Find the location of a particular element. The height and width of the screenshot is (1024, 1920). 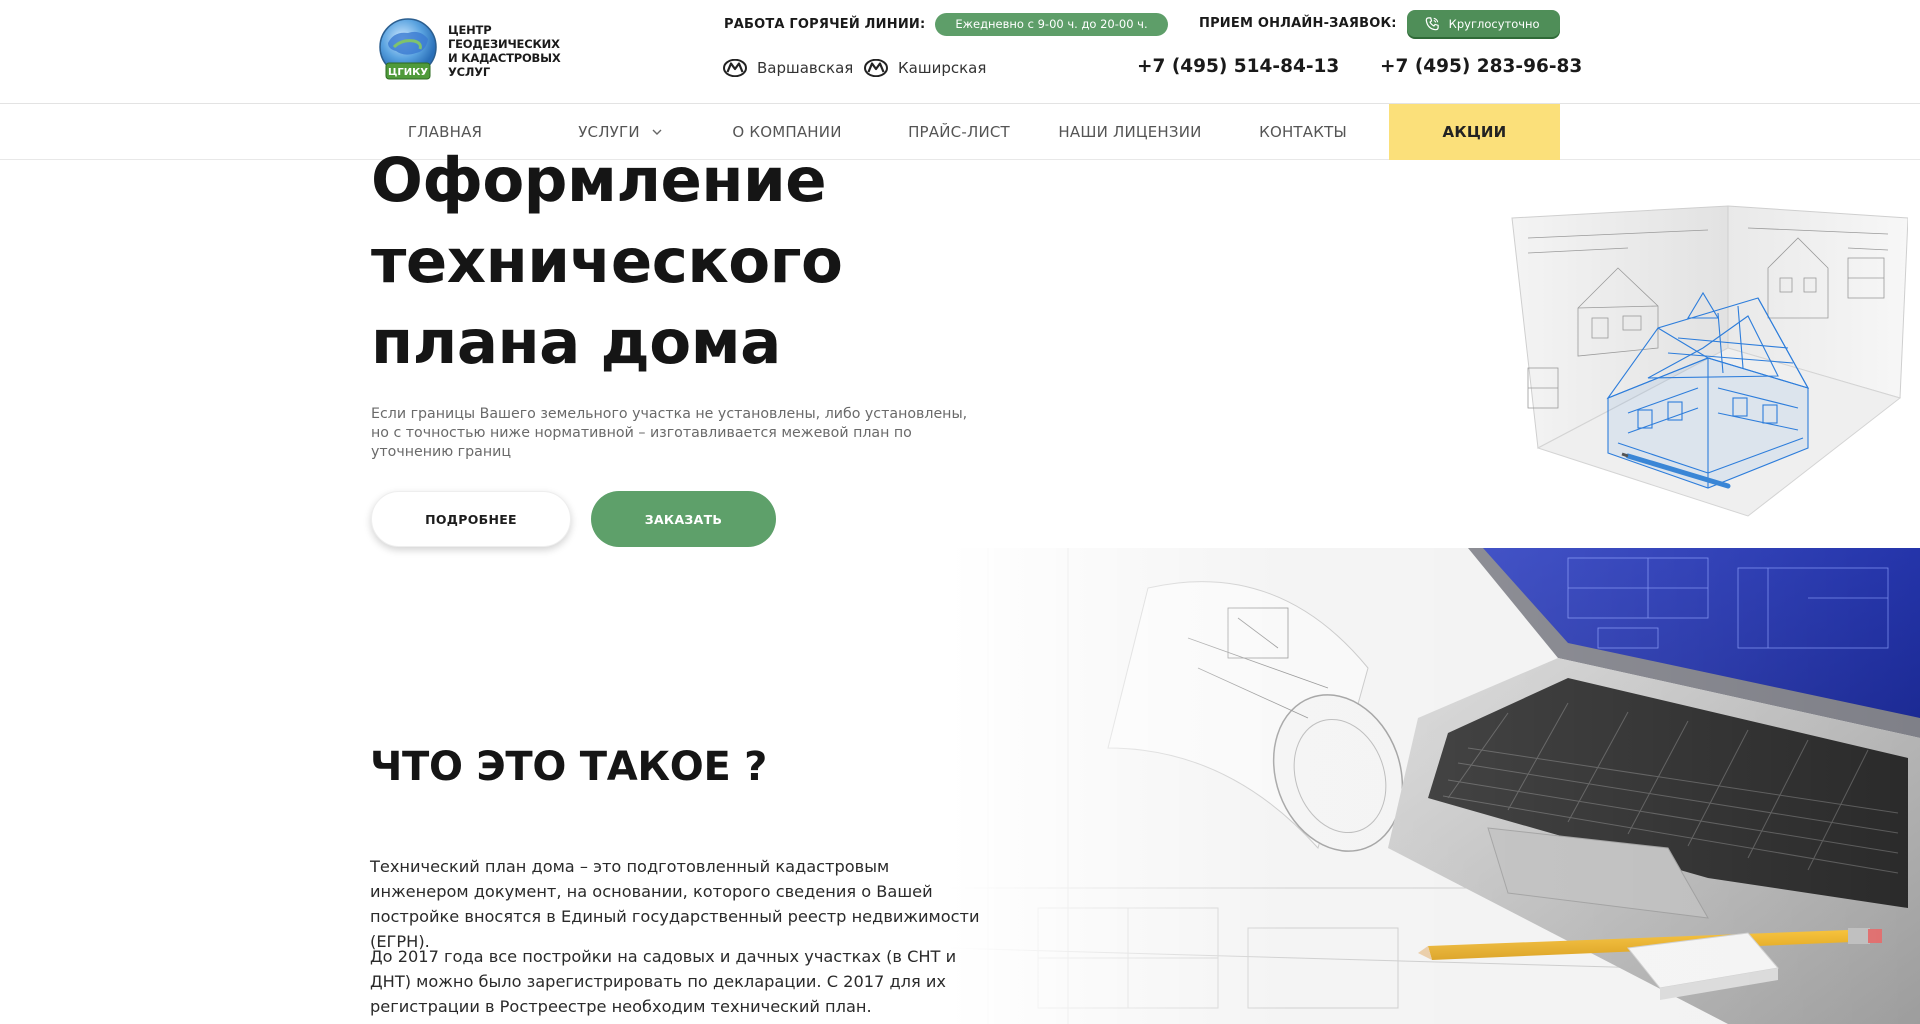

phone-icon is located at coordinates (1432, 23).